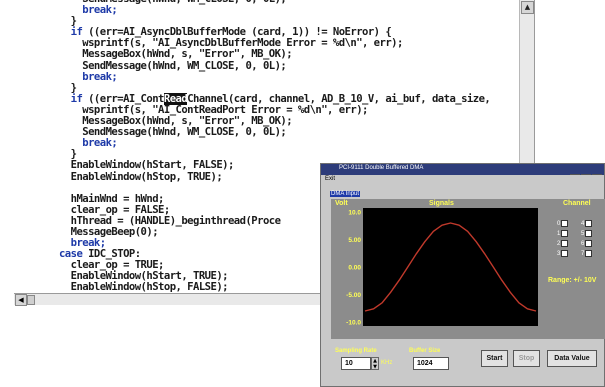  What do you see at coordinates (563, 223) in the screenshot?
I see `channel-0-checkbox: 0` at bounding box center [563, 223].